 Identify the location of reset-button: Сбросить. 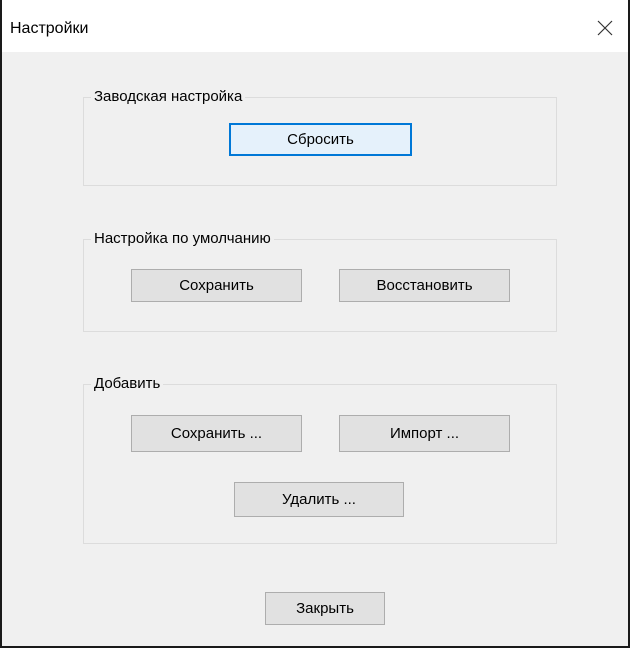
(320, 139).